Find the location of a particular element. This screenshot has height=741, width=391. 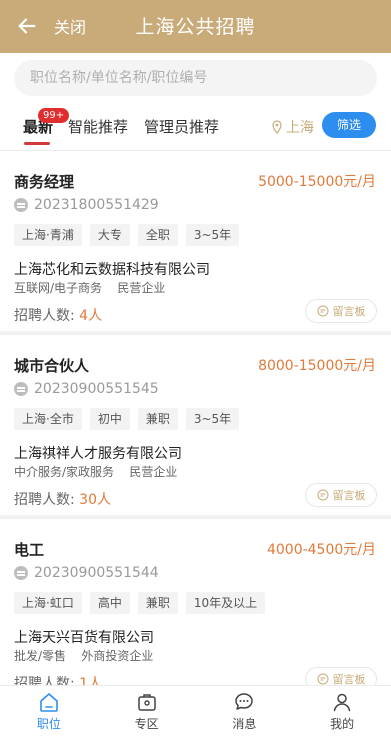

job-code-row: 20230900551544 is located at coordinates (86, 573).